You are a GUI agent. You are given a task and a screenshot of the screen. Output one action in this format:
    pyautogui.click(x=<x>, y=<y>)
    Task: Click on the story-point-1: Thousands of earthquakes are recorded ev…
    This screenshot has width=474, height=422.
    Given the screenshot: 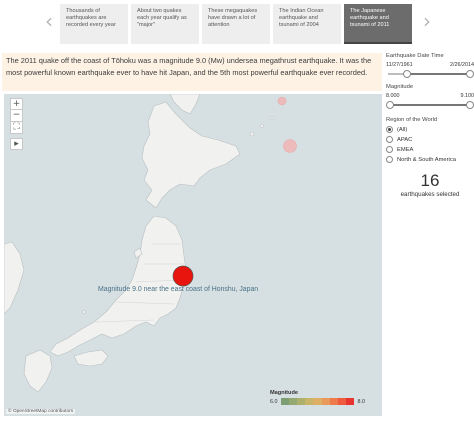 What is the action you would take?
    pyautogui.click(x=94, y=24)
    